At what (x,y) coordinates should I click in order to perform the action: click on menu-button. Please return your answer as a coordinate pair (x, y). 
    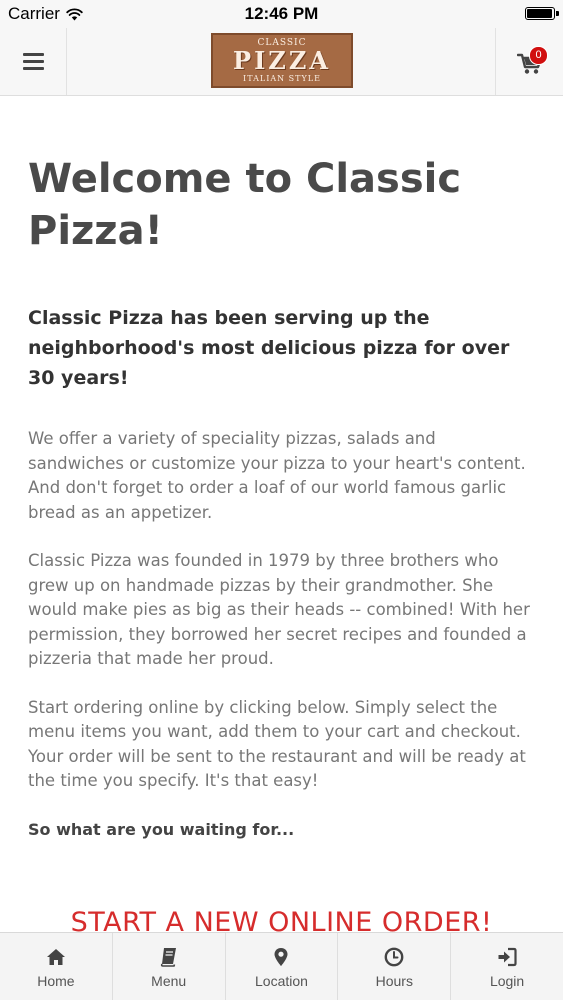
    Looking at the image, I should click on (33, 61).